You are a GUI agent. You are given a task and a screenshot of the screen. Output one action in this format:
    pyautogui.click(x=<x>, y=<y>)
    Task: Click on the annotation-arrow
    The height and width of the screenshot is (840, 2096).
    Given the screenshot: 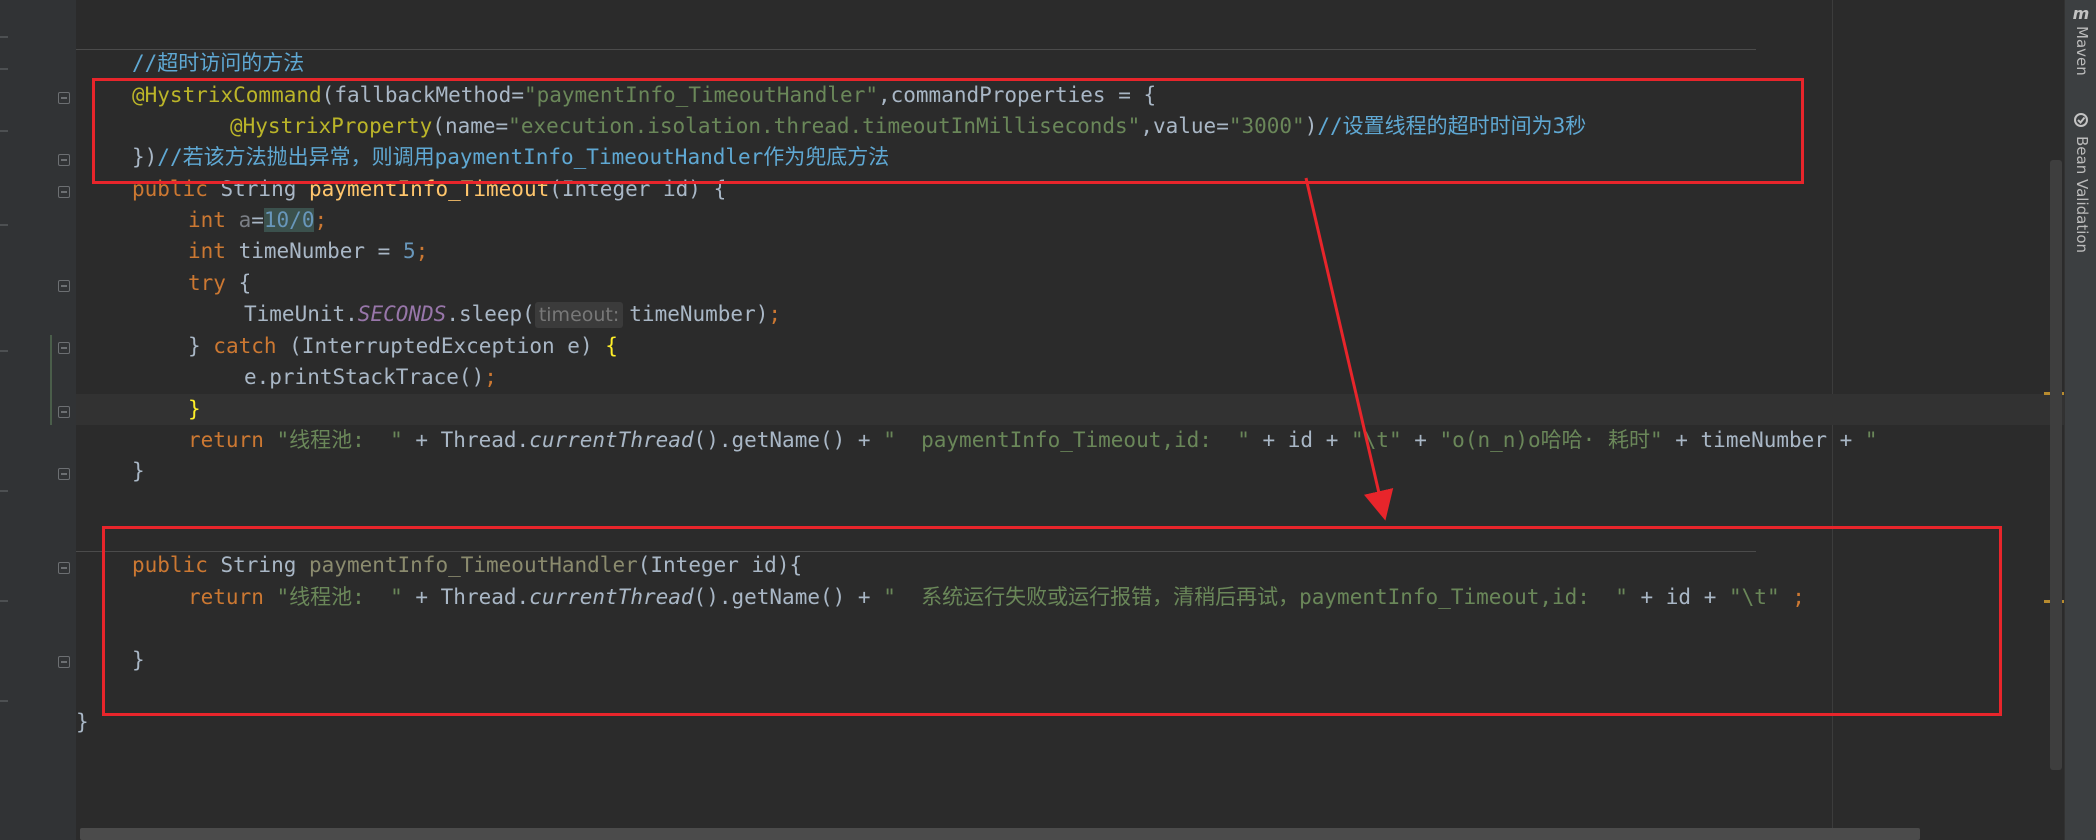 What is the action you would take?
    pyautogui.click(x=1349, y=349)
    